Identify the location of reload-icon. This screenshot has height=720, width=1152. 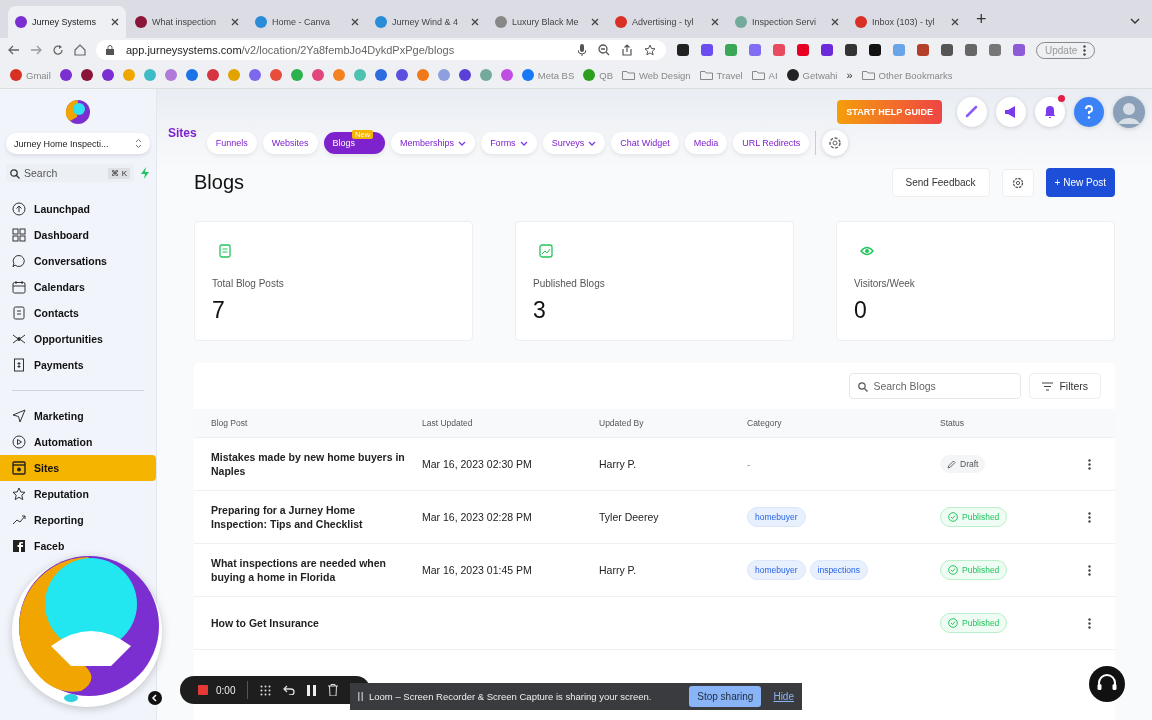
(58, 50).